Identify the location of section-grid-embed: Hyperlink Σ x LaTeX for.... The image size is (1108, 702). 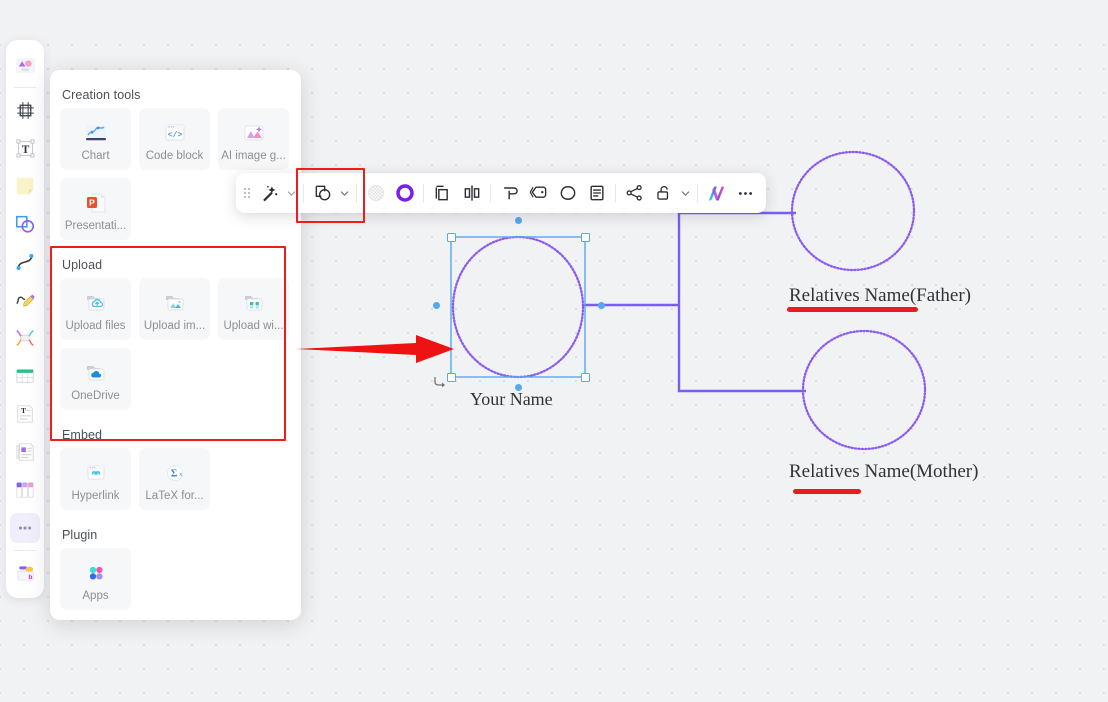
(175, 479).